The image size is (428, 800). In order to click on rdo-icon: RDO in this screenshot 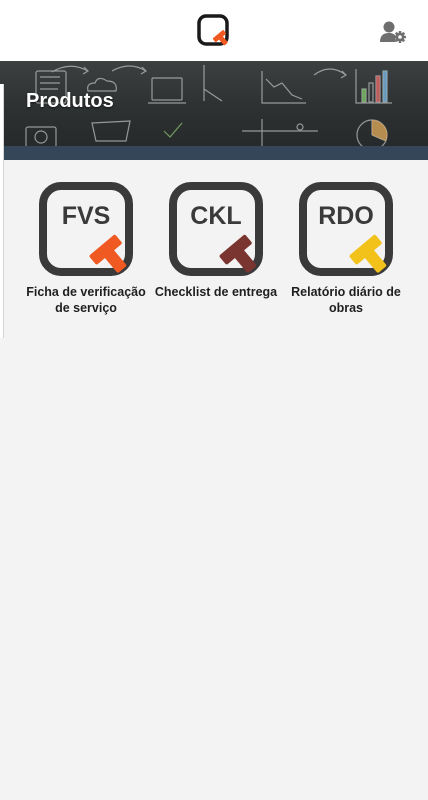, I will do `click(346, 229)`.